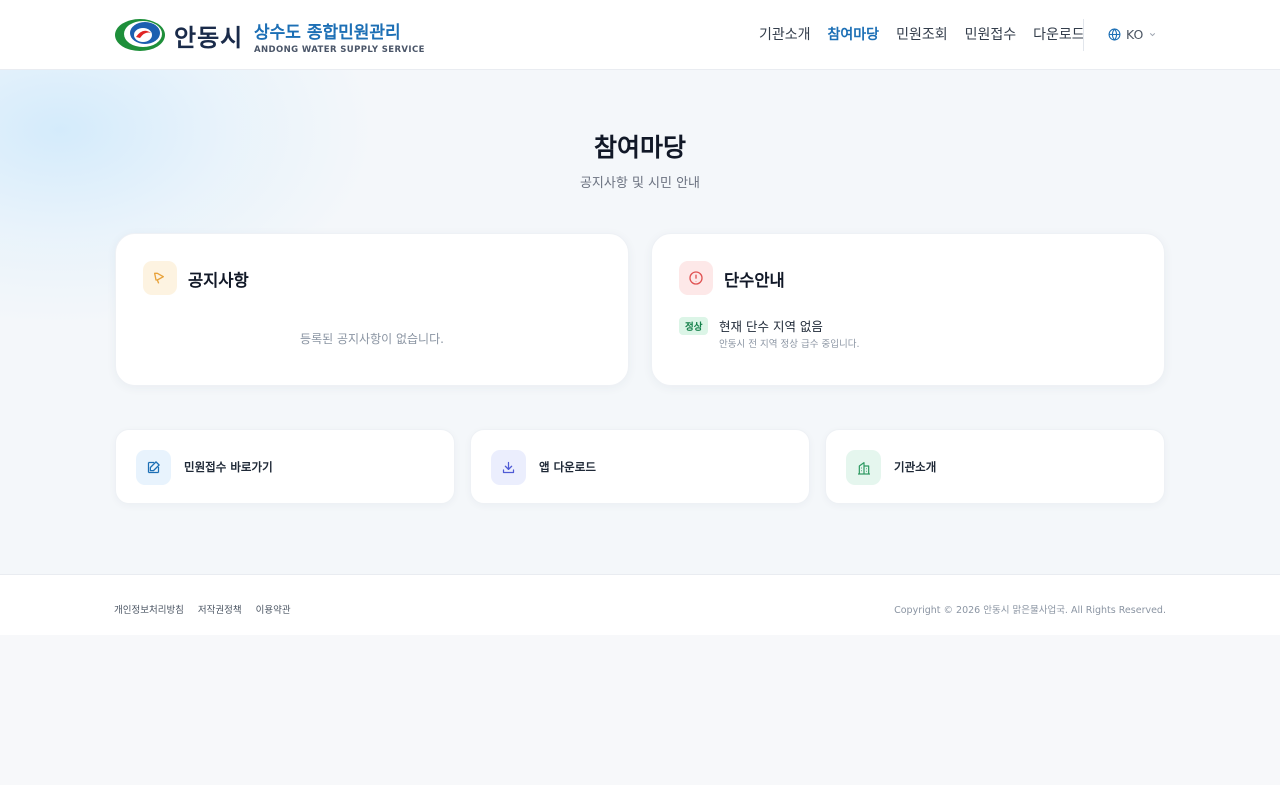  Describe the element at coordinates (694, 326) in the screenshot. I see `status-badge: 정상` at that location.